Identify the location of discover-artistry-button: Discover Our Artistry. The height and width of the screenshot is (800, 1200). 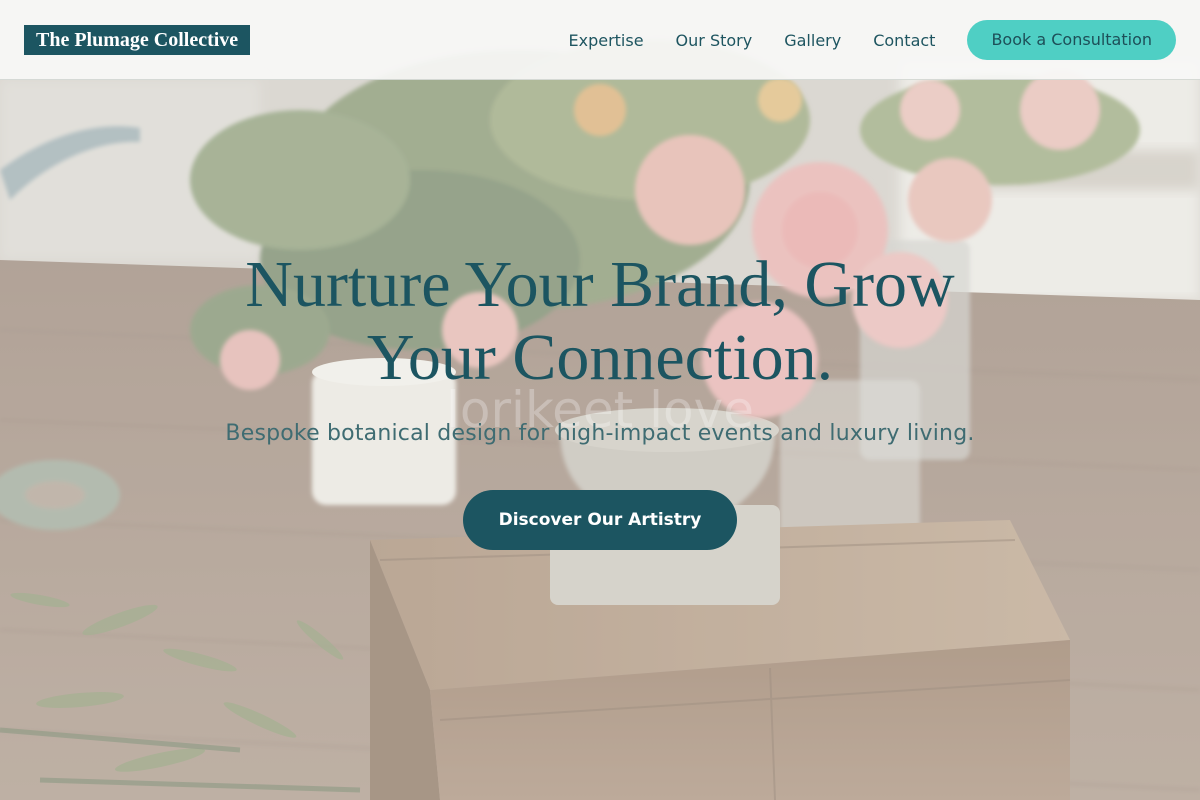
(600, 520).